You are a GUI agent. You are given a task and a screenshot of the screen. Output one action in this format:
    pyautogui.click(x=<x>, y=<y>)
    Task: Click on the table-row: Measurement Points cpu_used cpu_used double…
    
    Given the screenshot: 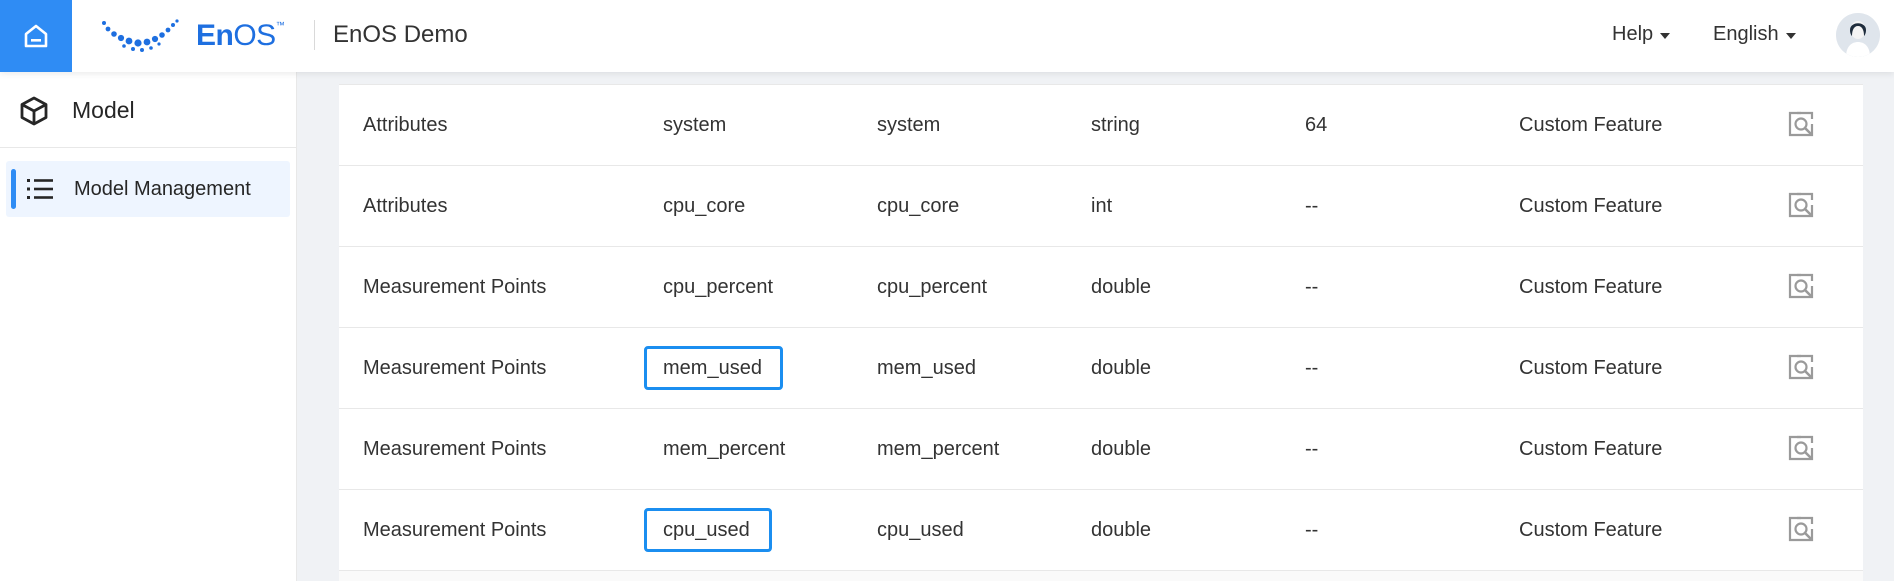 What is the action you would take?
    pyautogui.click(x=1101, y=530)
    